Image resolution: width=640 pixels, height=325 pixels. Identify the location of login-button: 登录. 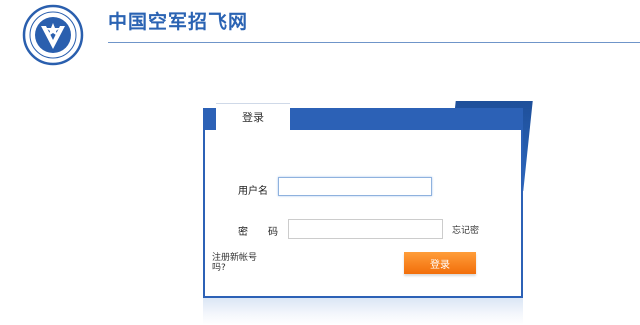
(440, 263).